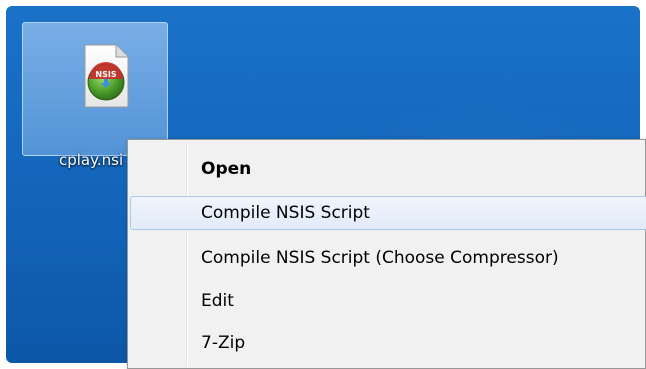 This screenshot has height=369, width=646. I want to click on svg-text: NSIS, so click(105, 74).